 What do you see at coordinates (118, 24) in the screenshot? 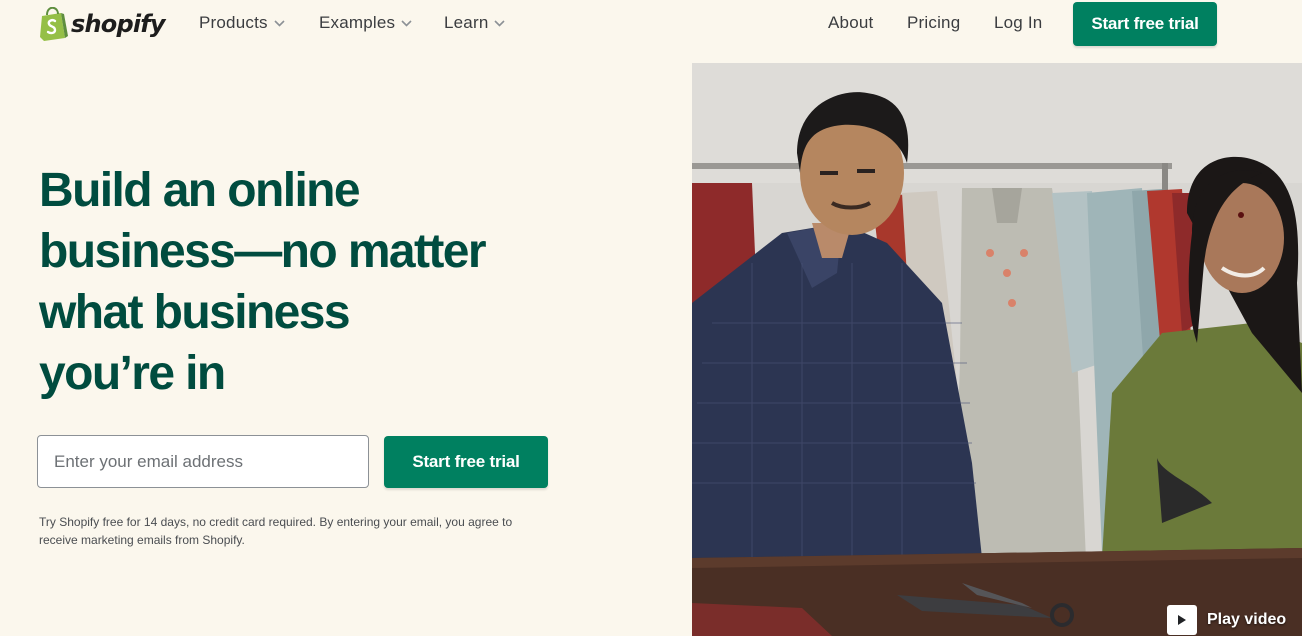
I see `logo-wordmark: shopify` at bounding box center [118, 24].